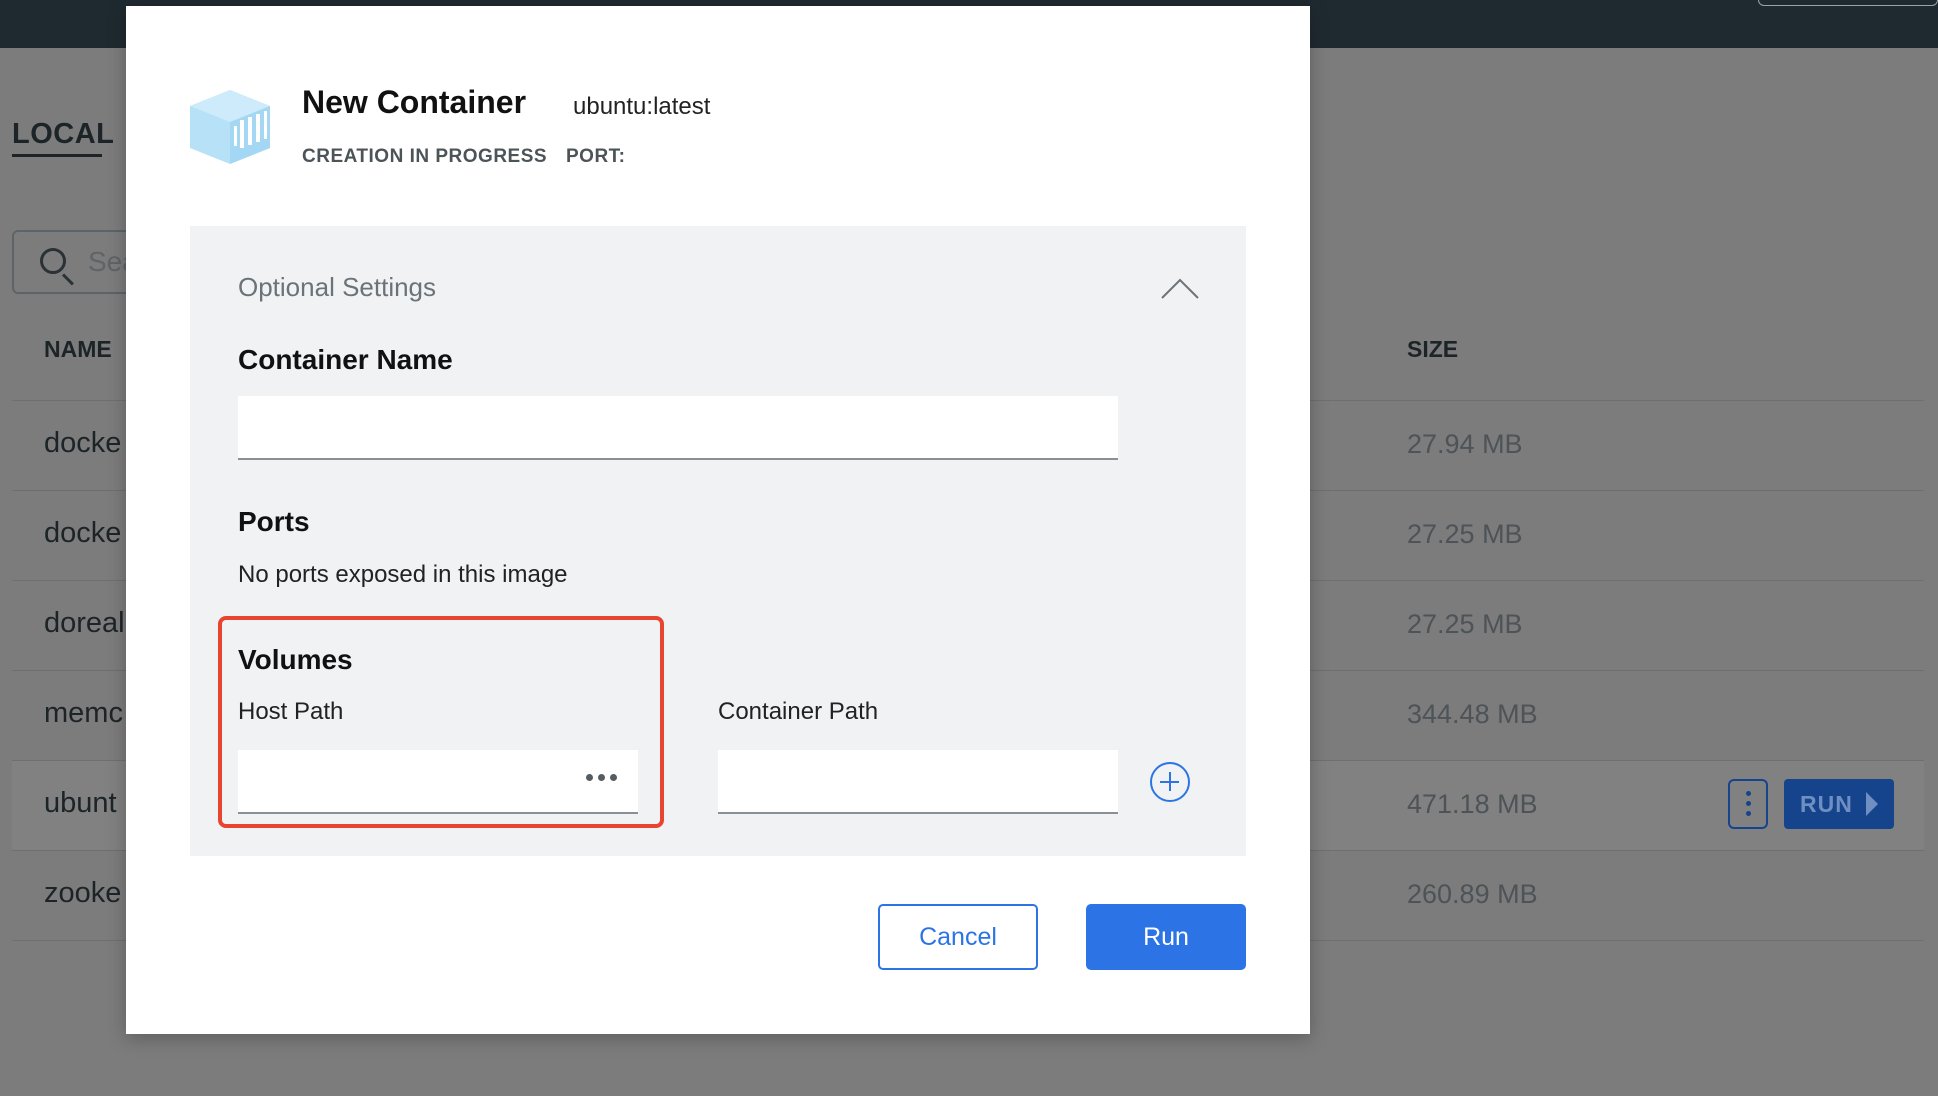 This screenshot has width=1938, height=1096. I want to click on run-image-button: RUN, so click(1839, 804).